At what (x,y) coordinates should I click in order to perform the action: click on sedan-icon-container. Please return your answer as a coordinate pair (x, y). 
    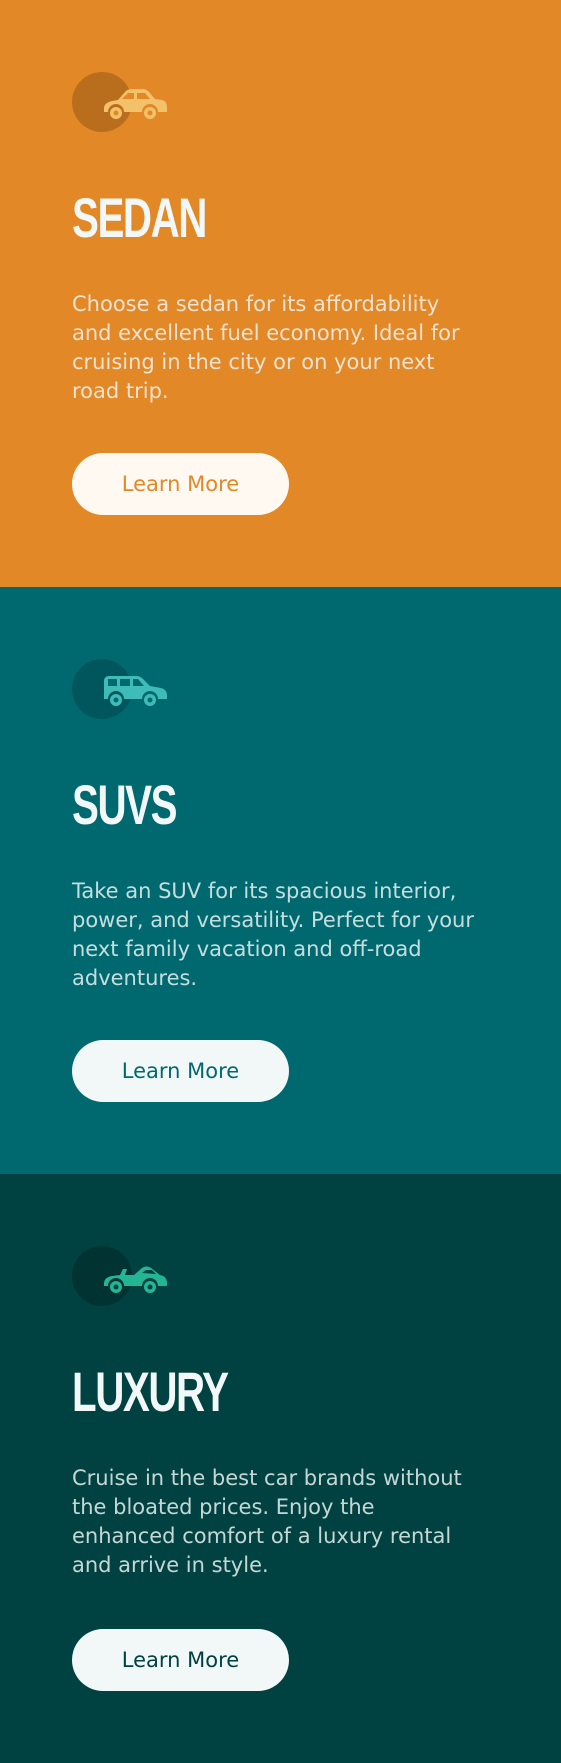
    Looking at the image, I should click on (120, 102).